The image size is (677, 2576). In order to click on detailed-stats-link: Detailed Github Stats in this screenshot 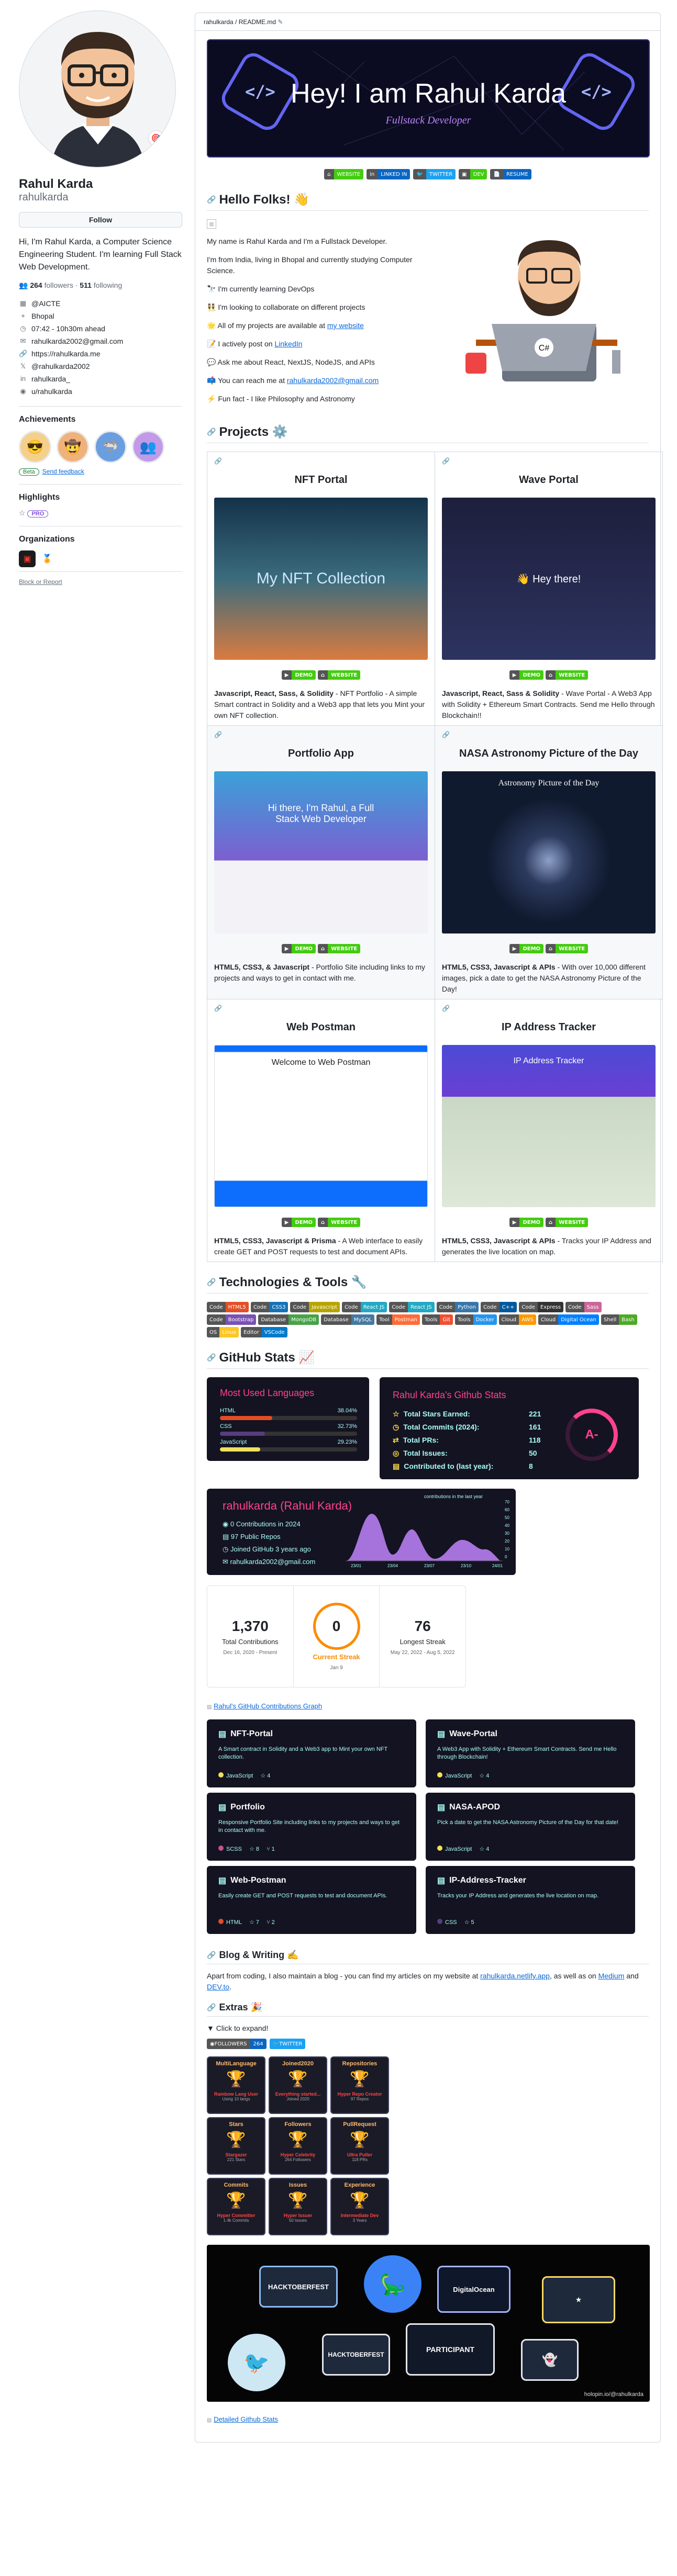, I will do `click(246, 2419)`.